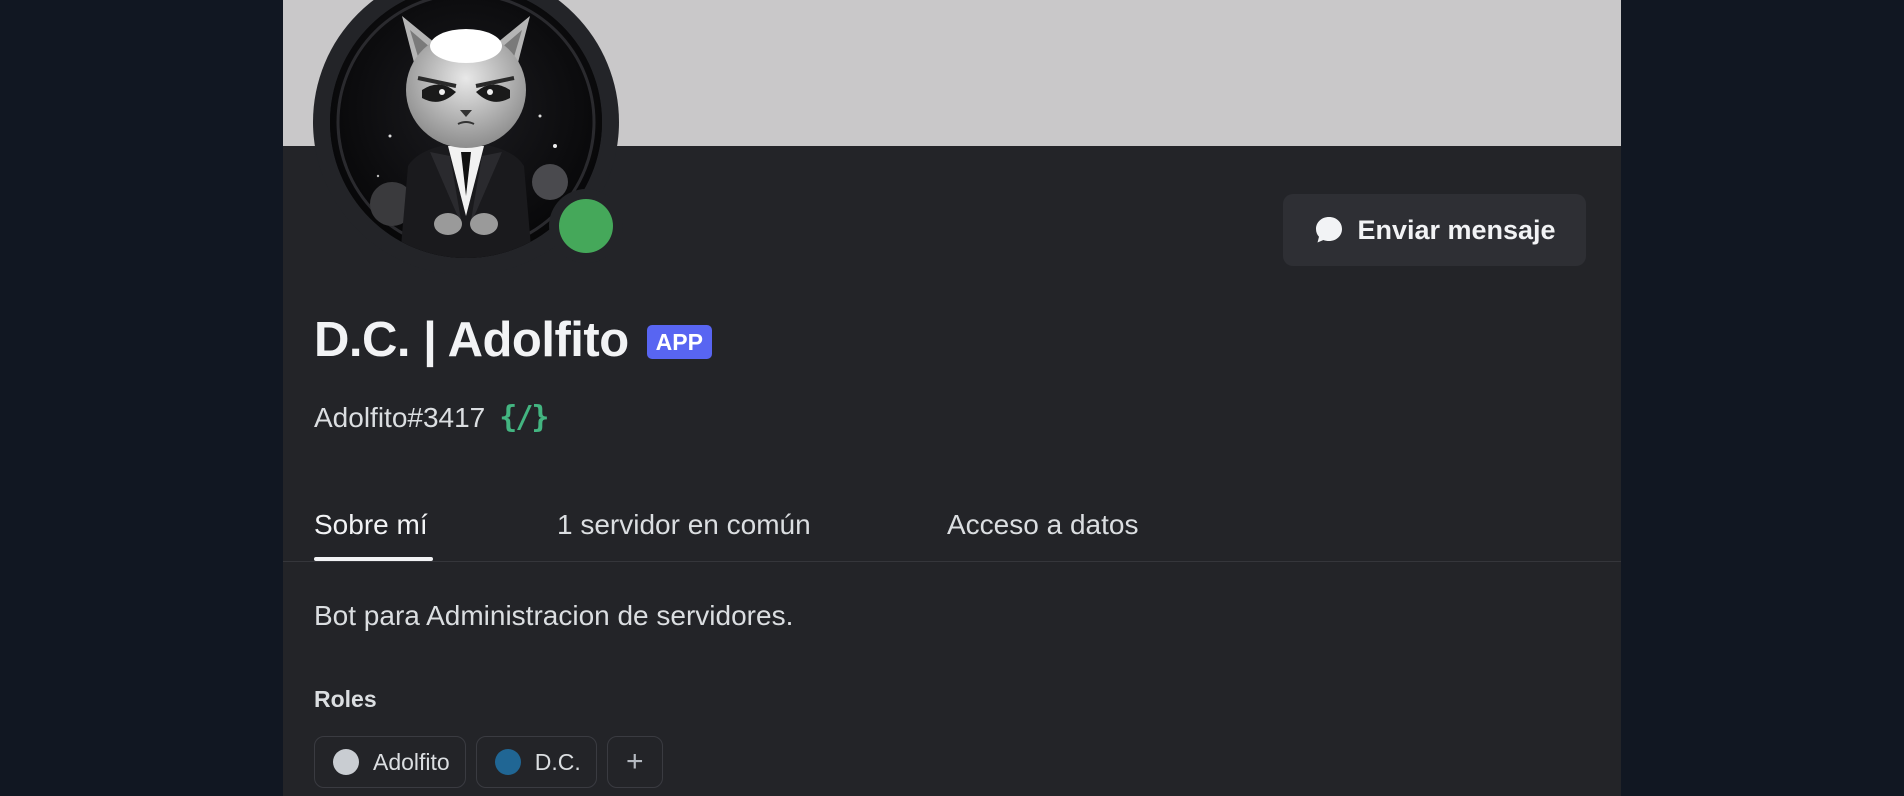  I want to click on role-pill-adolfito: Adolfito, so click(390, 762).